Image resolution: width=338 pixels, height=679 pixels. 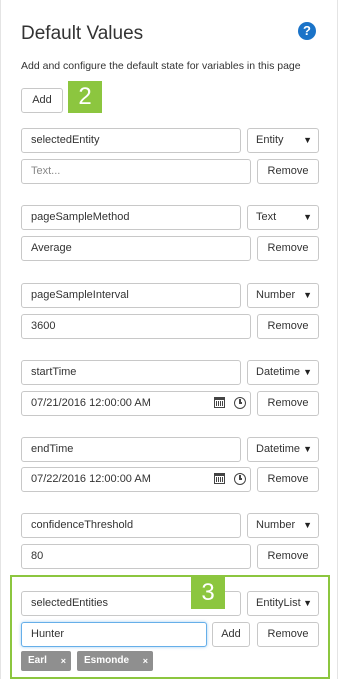 I want to click on entity-search-input: Hunter, so click(x=114, y=634).